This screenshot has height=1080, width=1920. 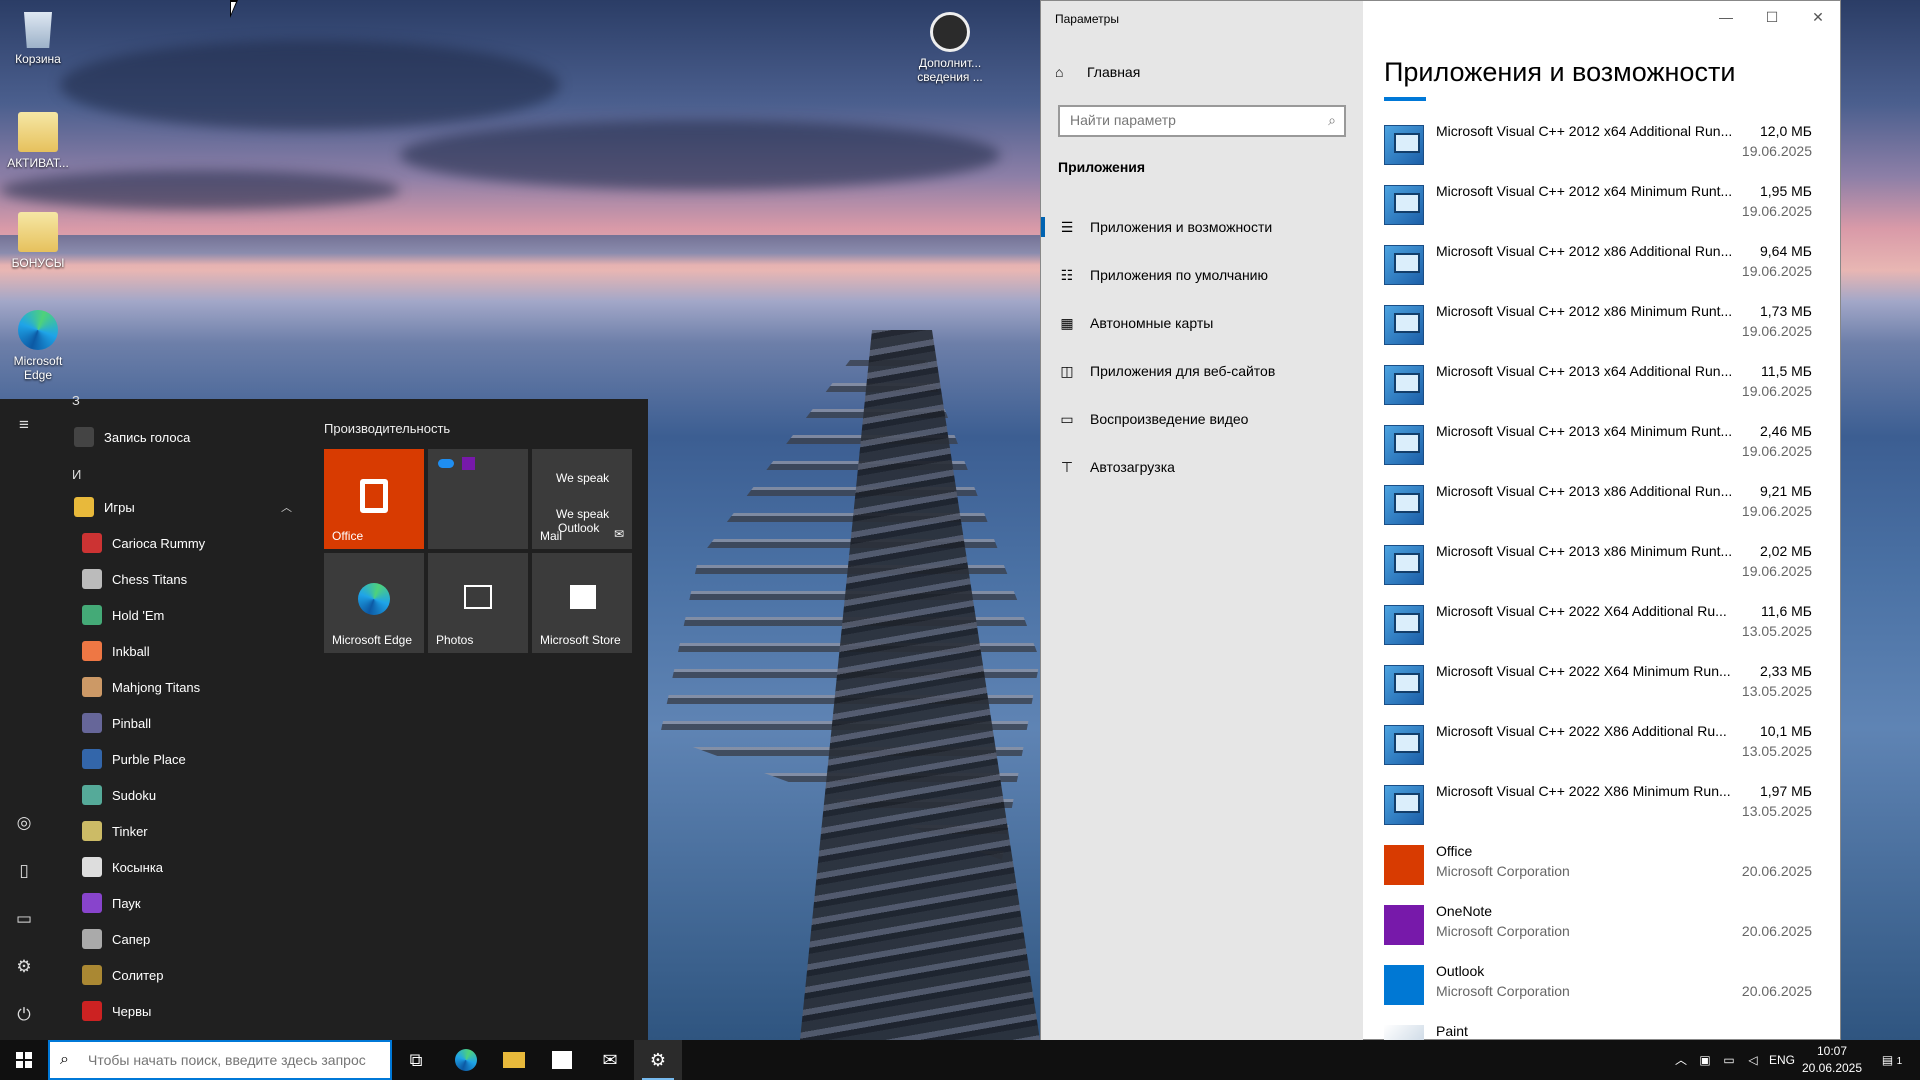 What do you see at coordinates (1753, 1060) in the screenshot?
I see `volume-icon: ◁` at bounding box center [1753, 1060].